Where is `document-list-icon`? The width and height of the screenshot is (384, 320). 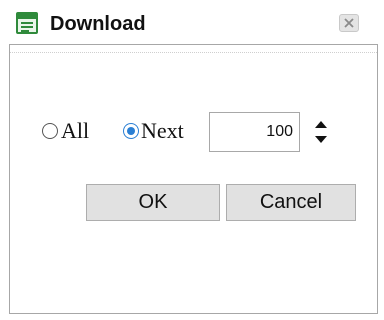
document-list-icon is located at coordinates (27, 23).